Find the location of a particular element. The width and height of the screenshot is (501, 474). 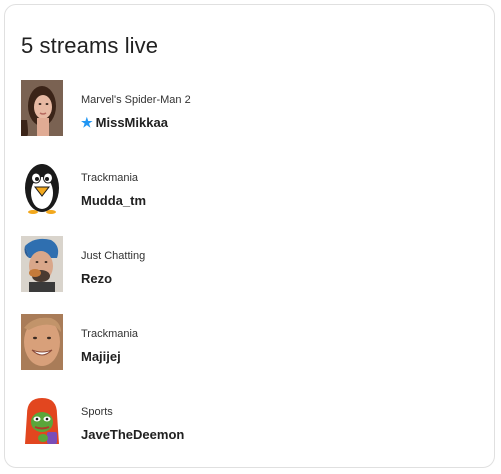

streamer-name: JaveTheDeemon is located at coordinates (133, 434).